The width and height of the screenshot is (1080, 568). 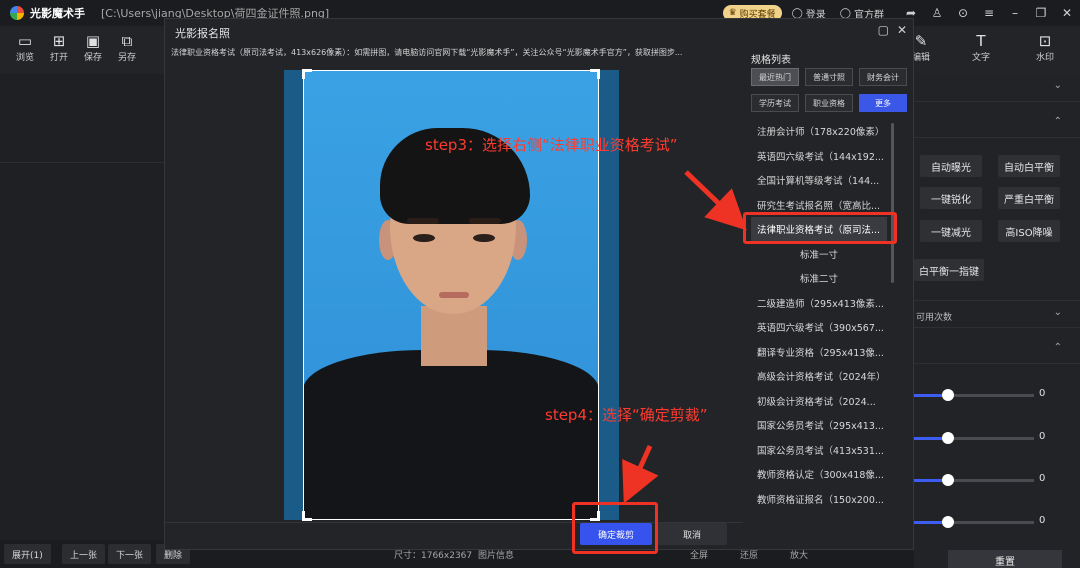 What do you see at coordinates (640, 474) in the screenshot?
I see `arrow-to-confirm` at bounding box center [640, 474].